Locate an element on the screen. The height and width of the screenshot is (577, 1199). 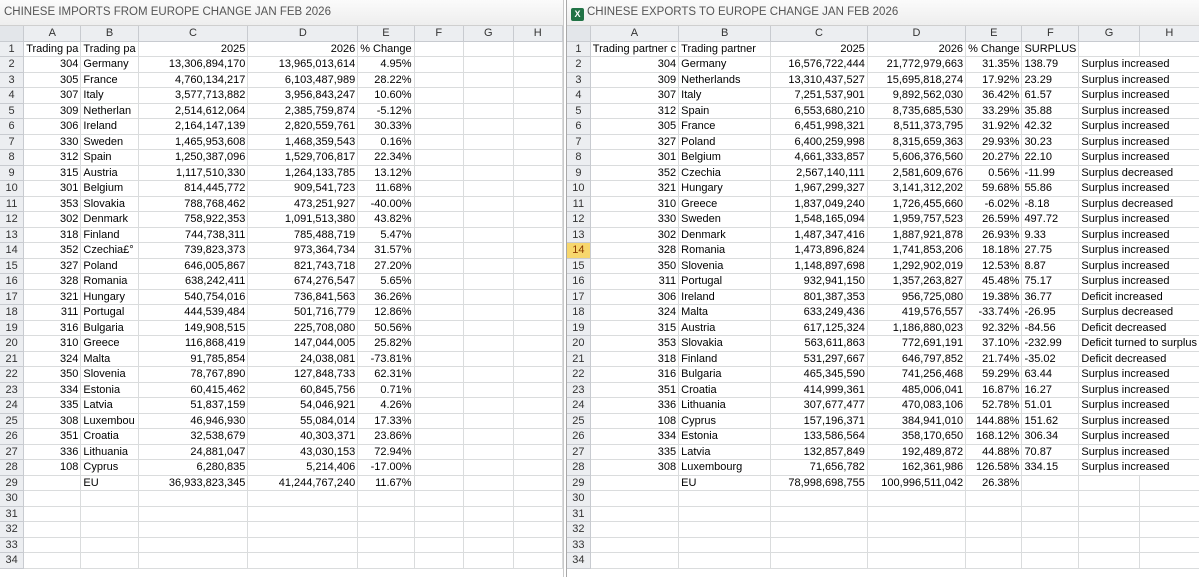
row-header: 31 is located at coordinates (12, 514).